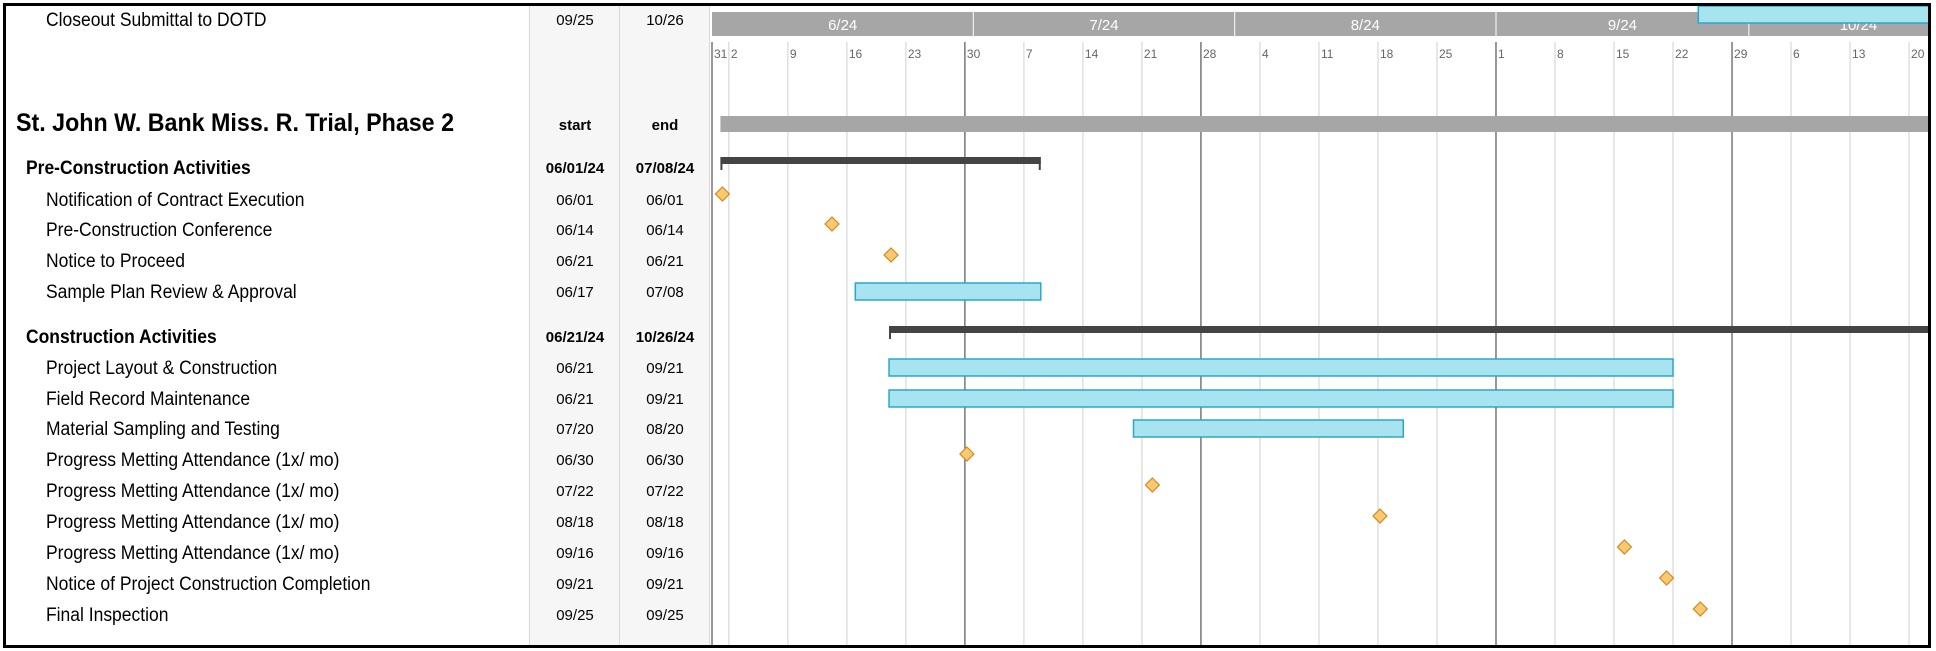 This screenshot has height=651, width=1936. Describe the element at coordinates (1623, 54) in the screenshot. I see `week-tick-label: 15` at that location.